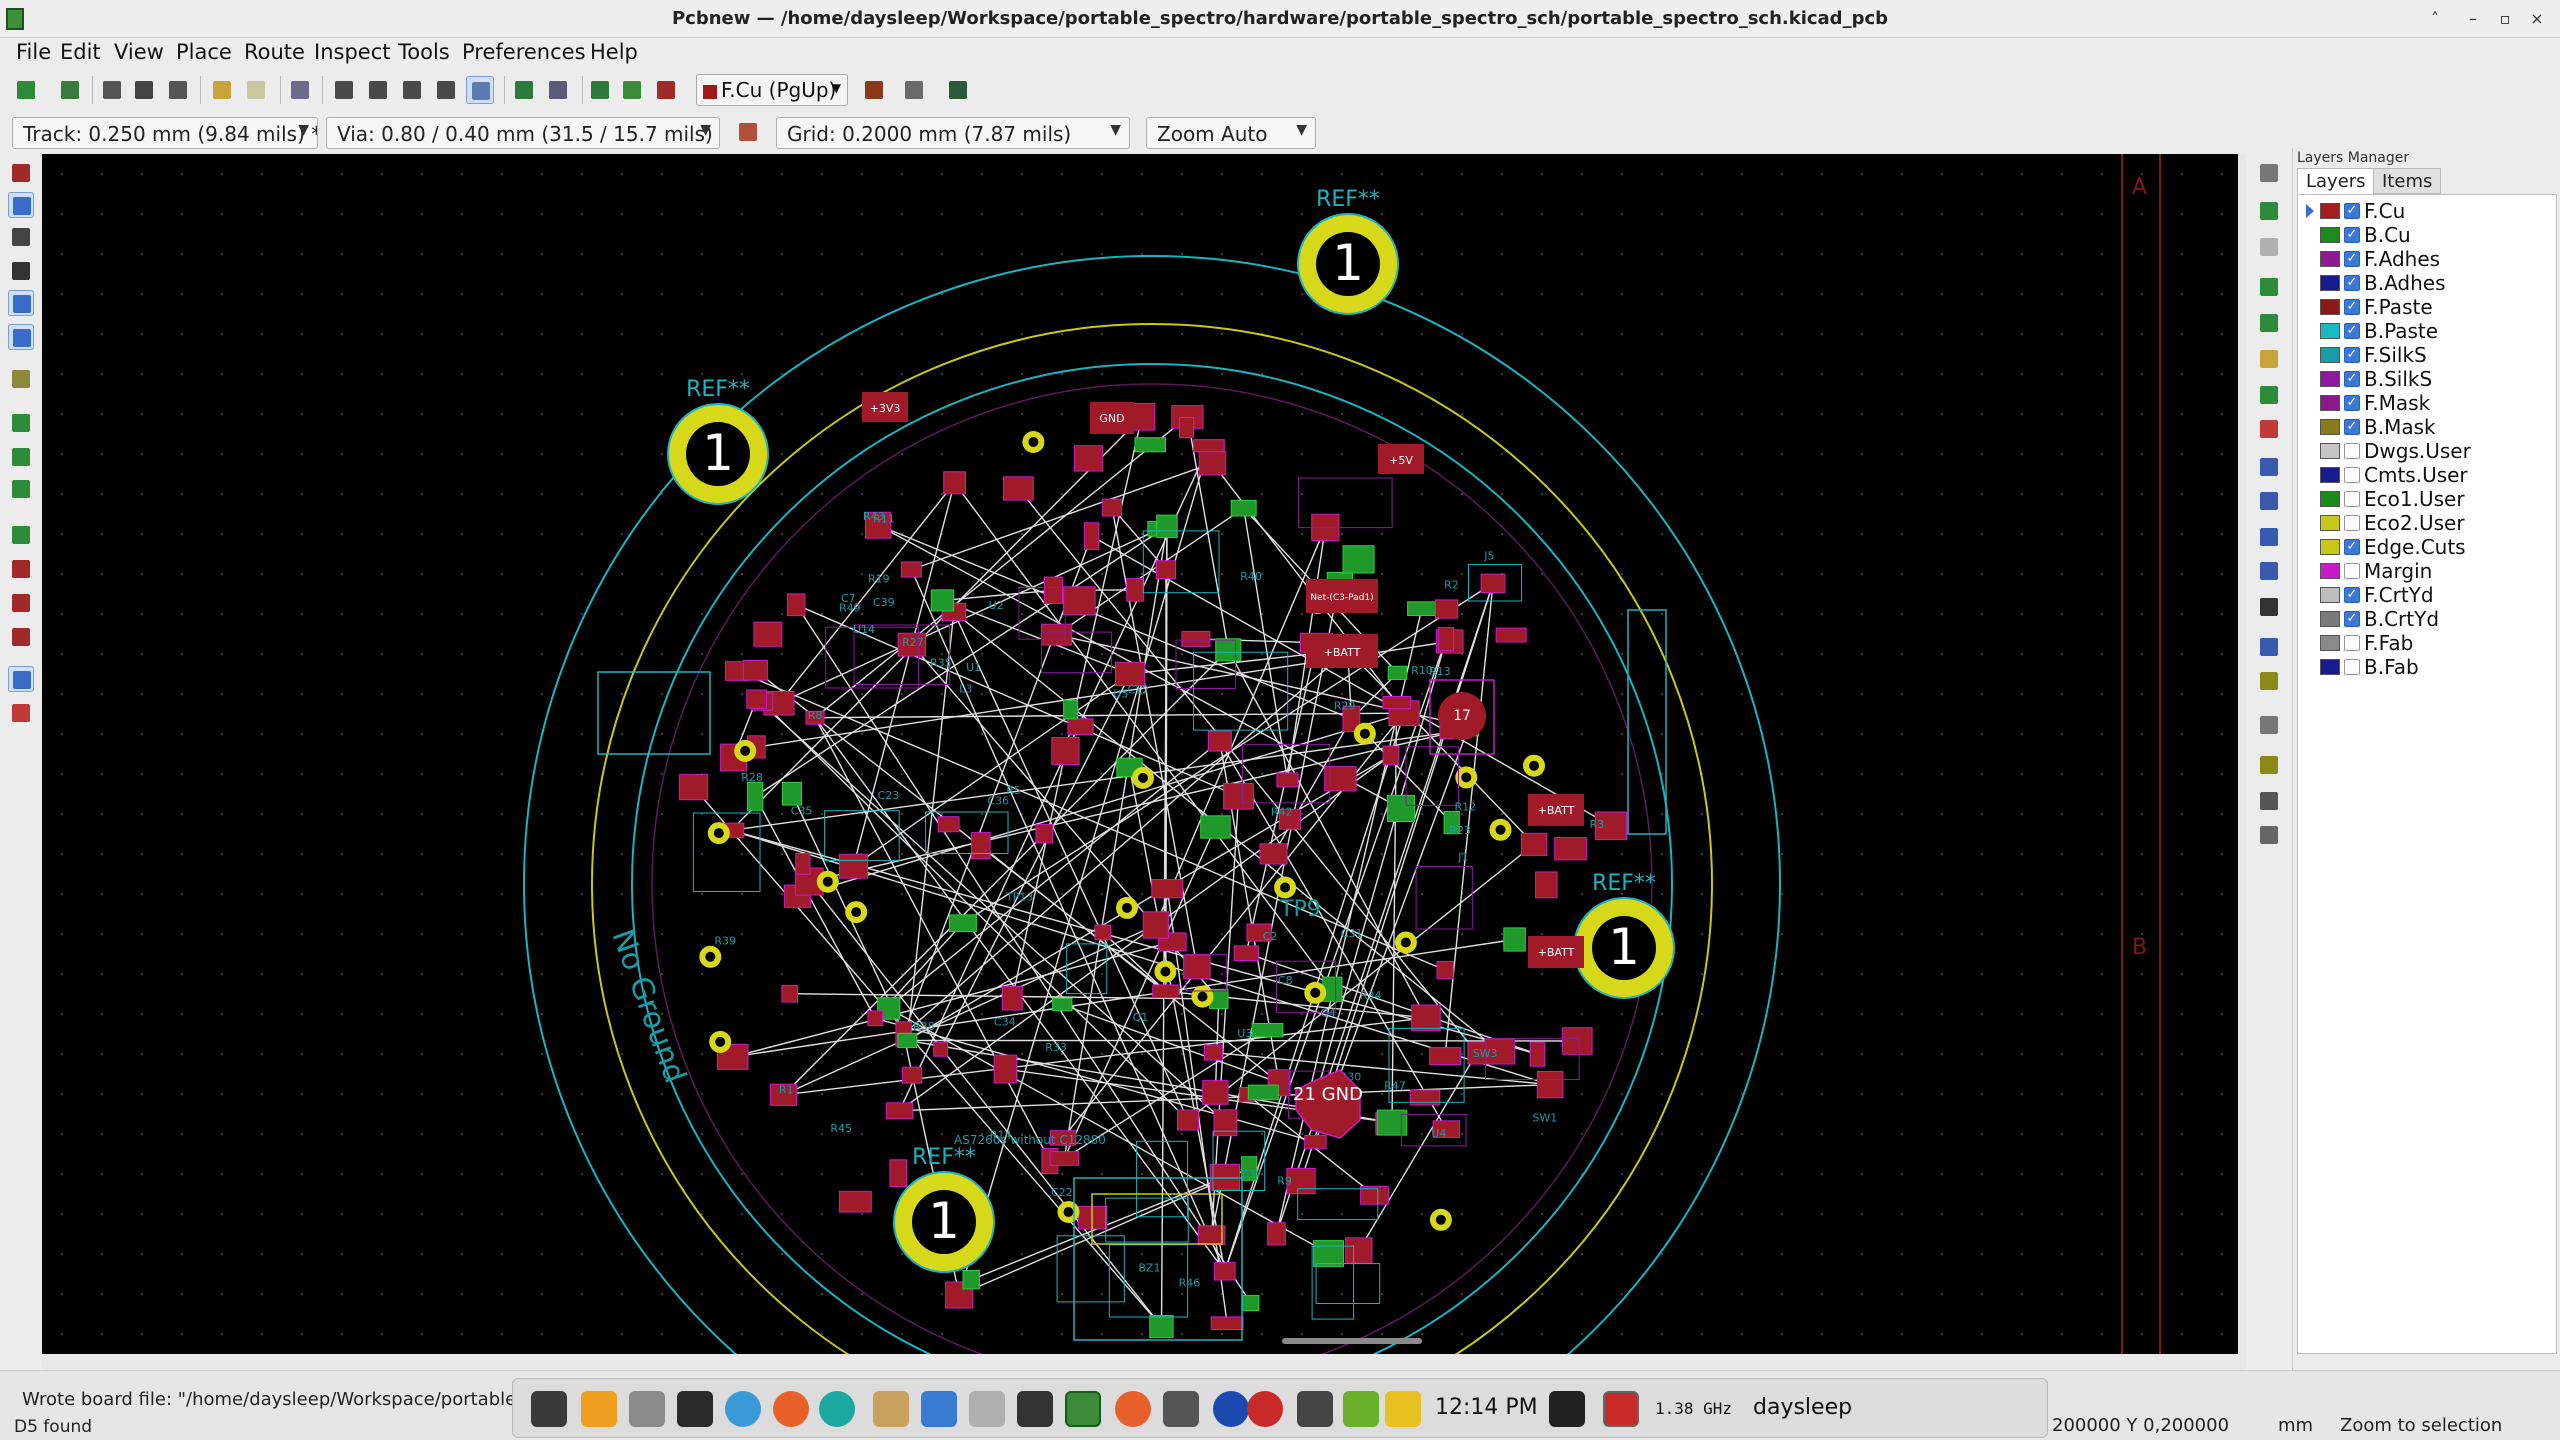 Image resolution: width=2560 pixels, height=1440 pixels. Describe the element at coordinates (112, 90) in the screenshot. I see `page-settings-icon` at that location.